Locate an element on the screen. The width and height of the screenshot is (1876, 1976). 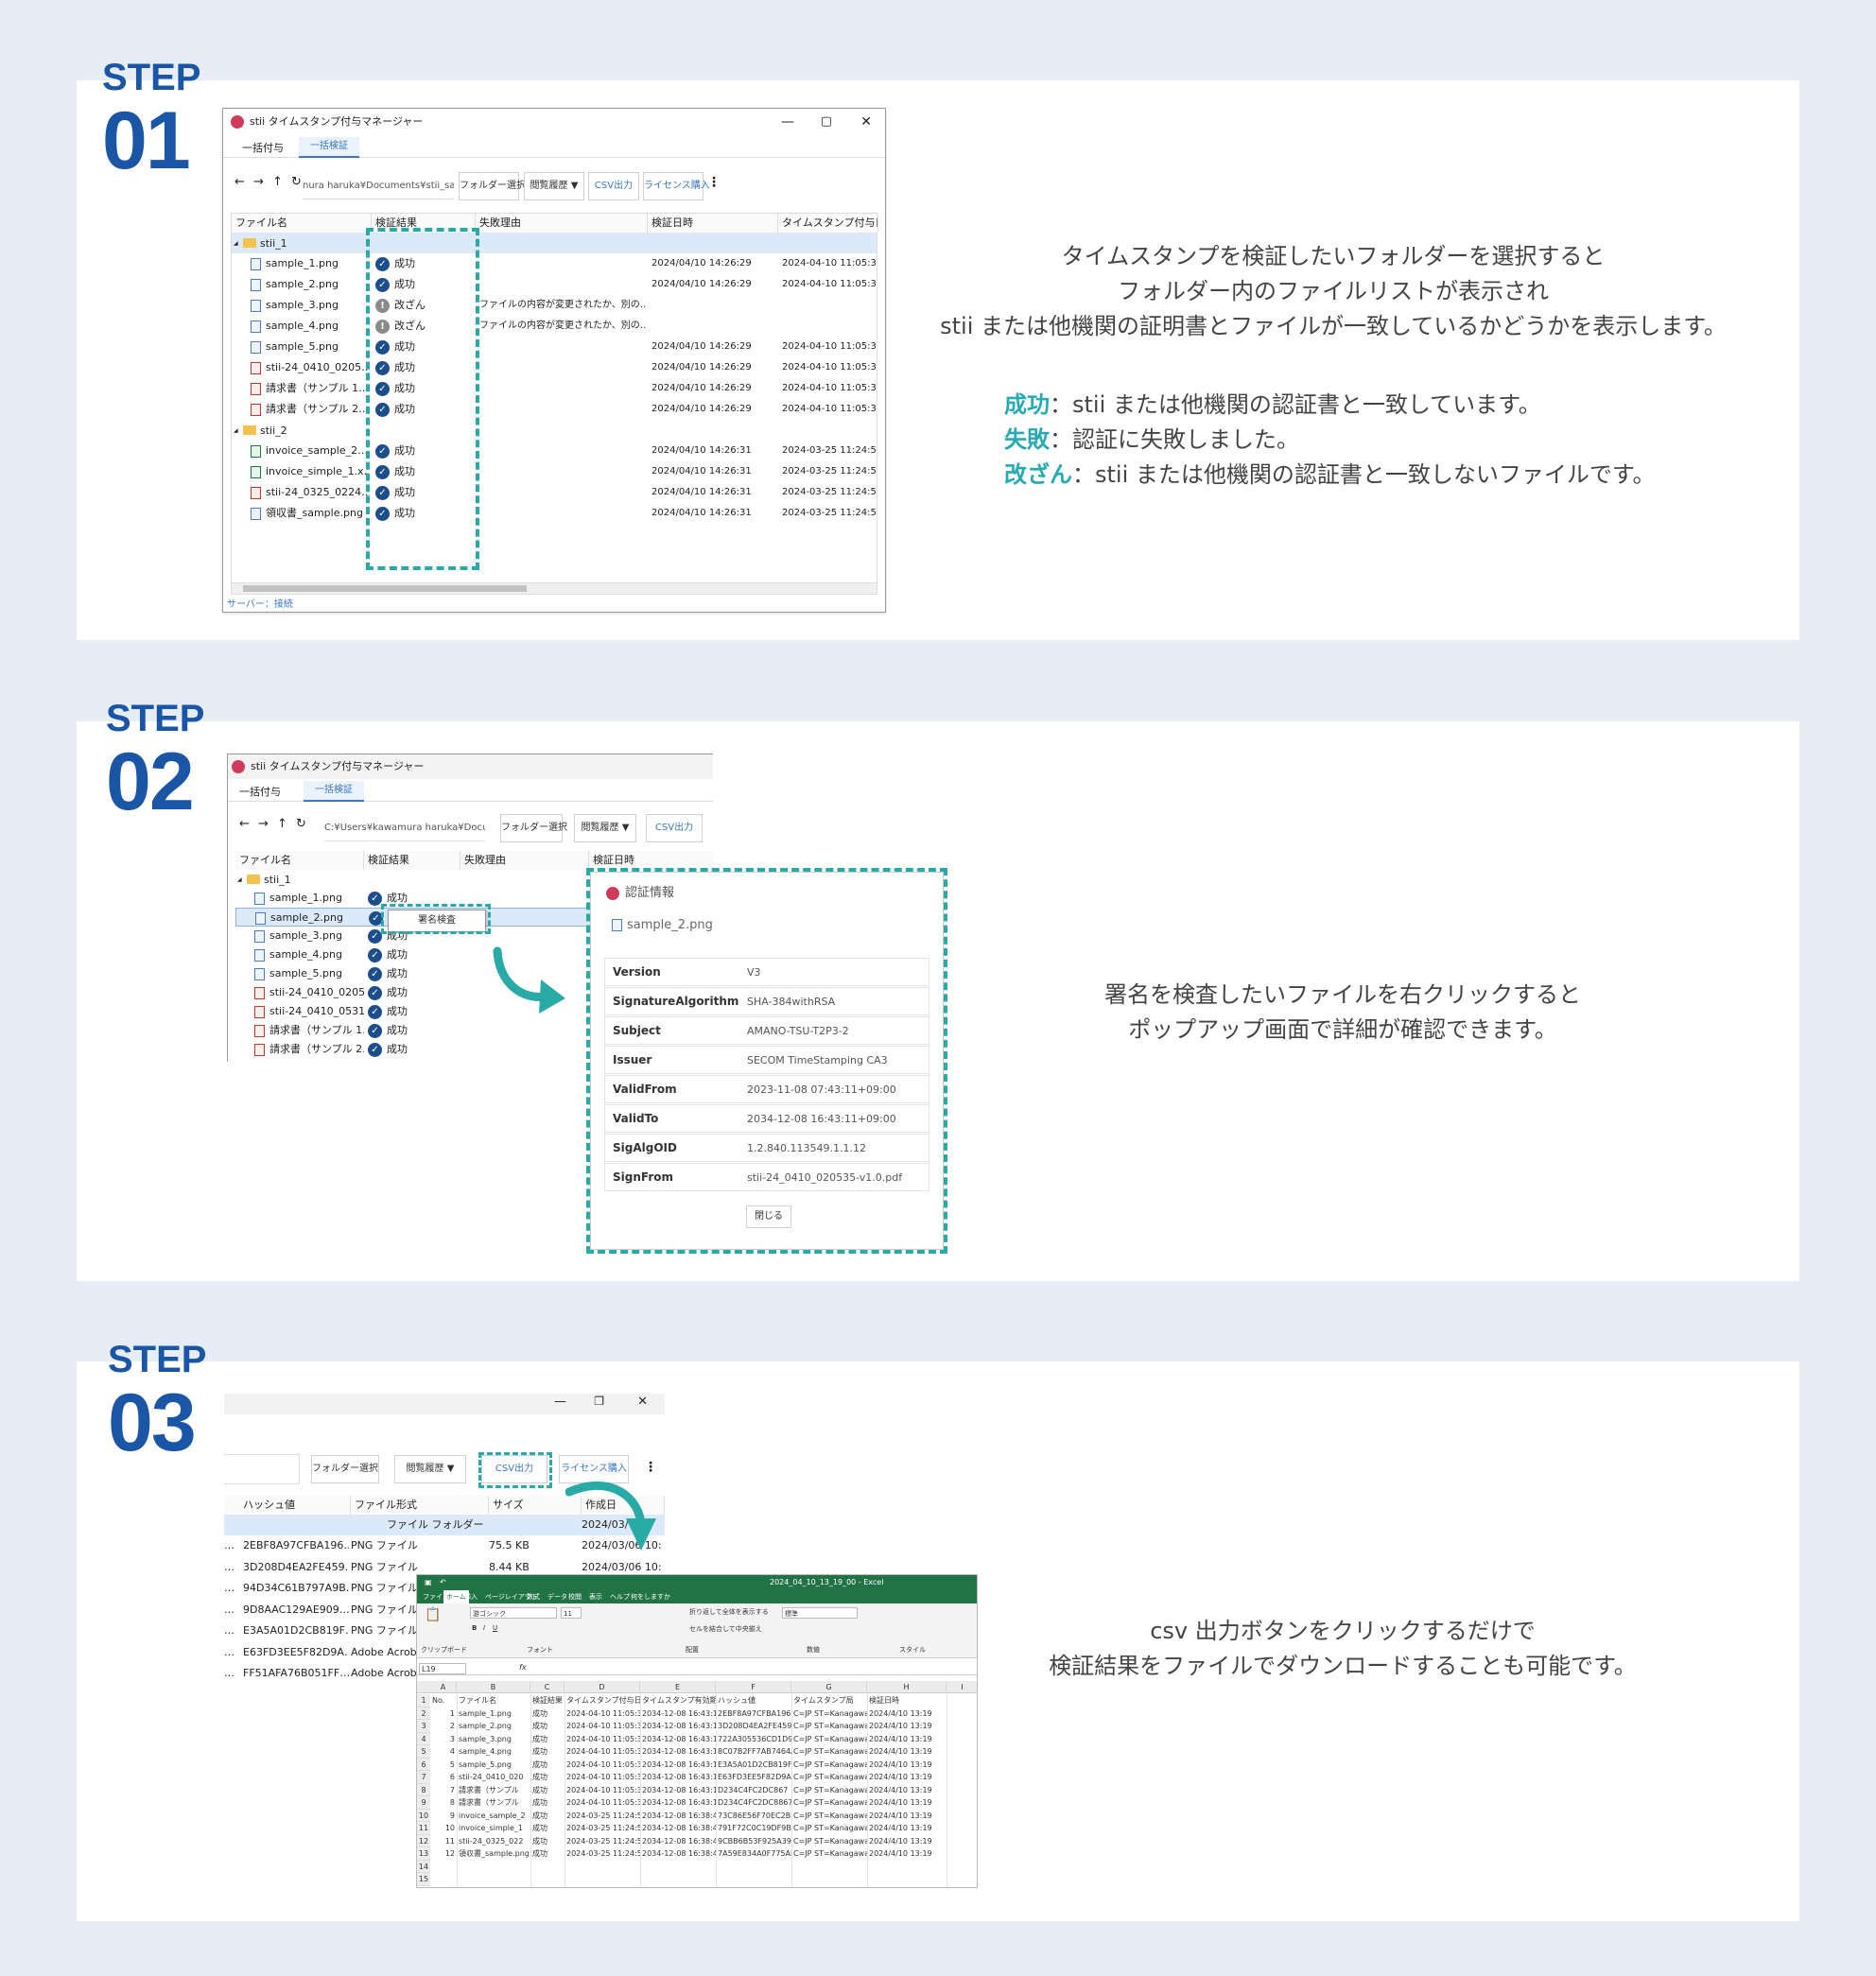
bold-button: B is located at coordinates (474, 1628).